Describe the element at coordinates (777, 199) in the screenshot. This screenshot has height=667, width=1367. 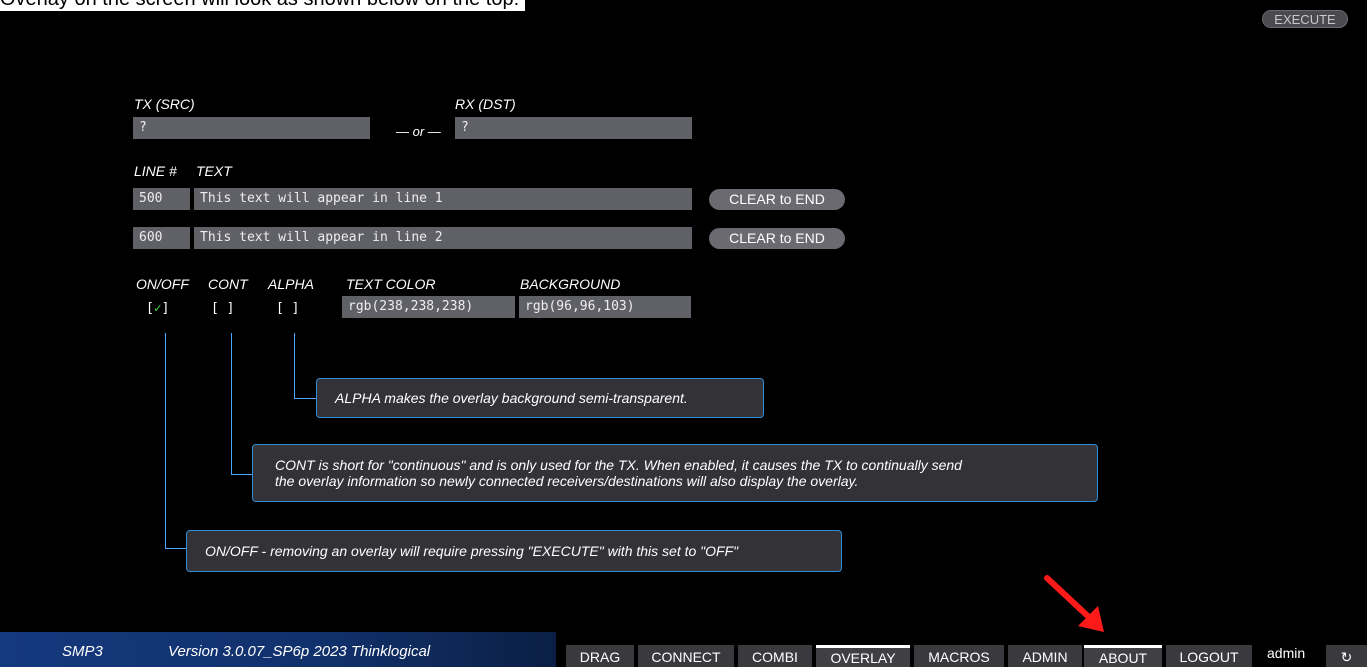
I see `clear-to-end-button-1: CLEAR to END` at that location.